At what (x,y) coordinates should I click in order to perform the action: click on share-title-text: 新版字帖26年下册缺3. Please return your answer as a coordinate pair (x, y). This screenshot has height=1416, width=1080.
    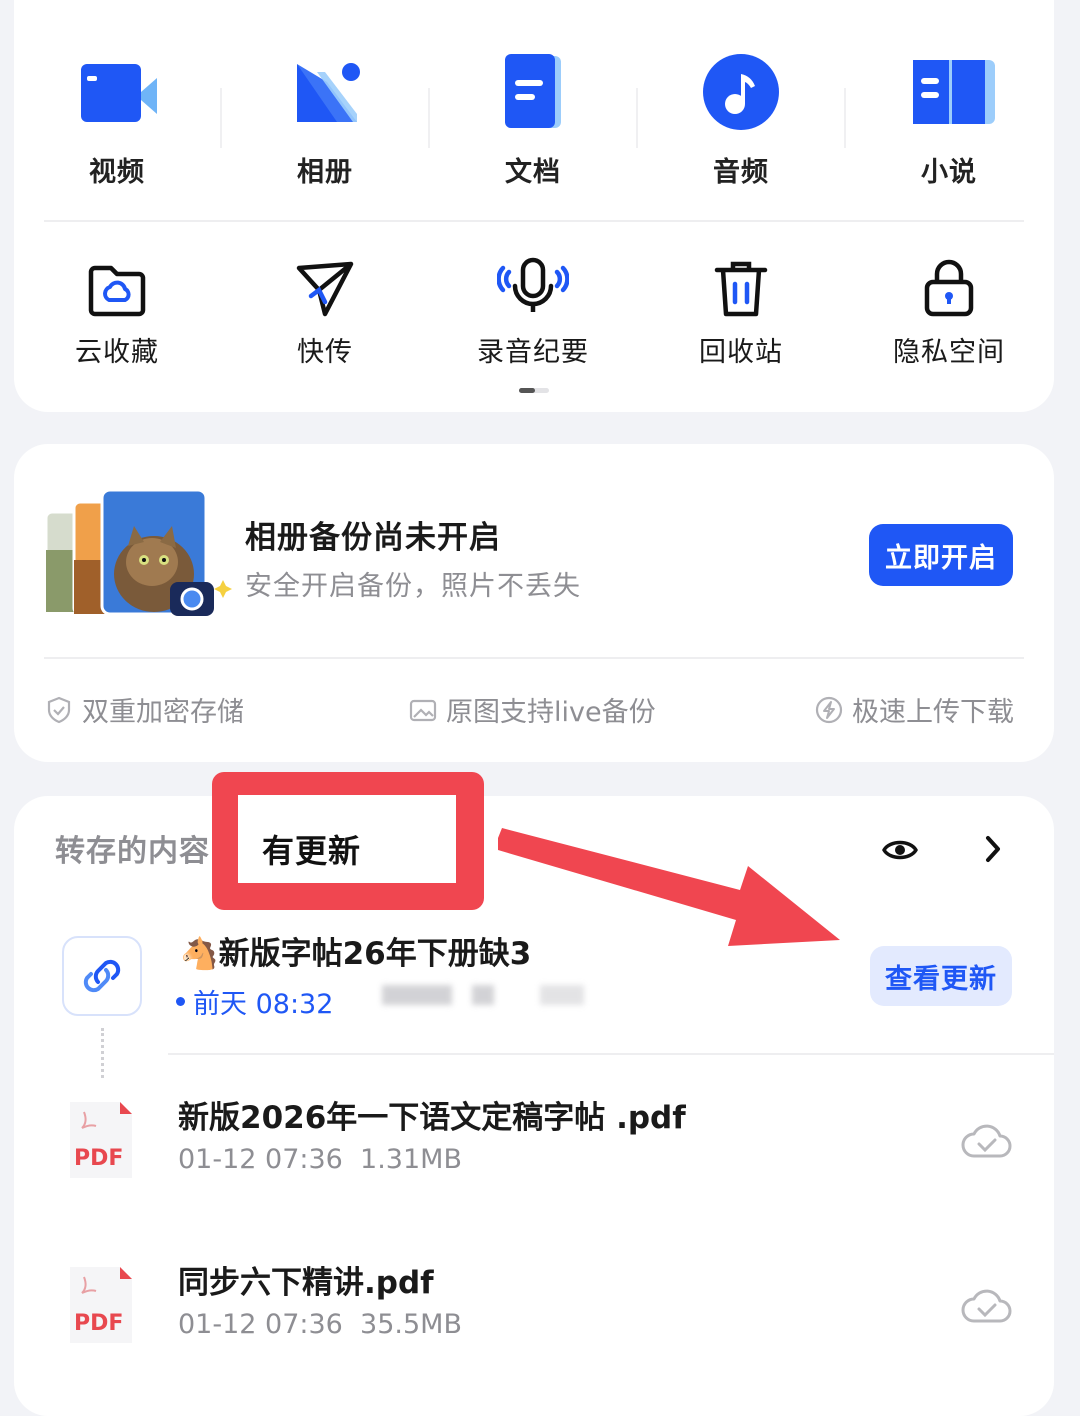
    Looking at the image, I should click on (375, 954).